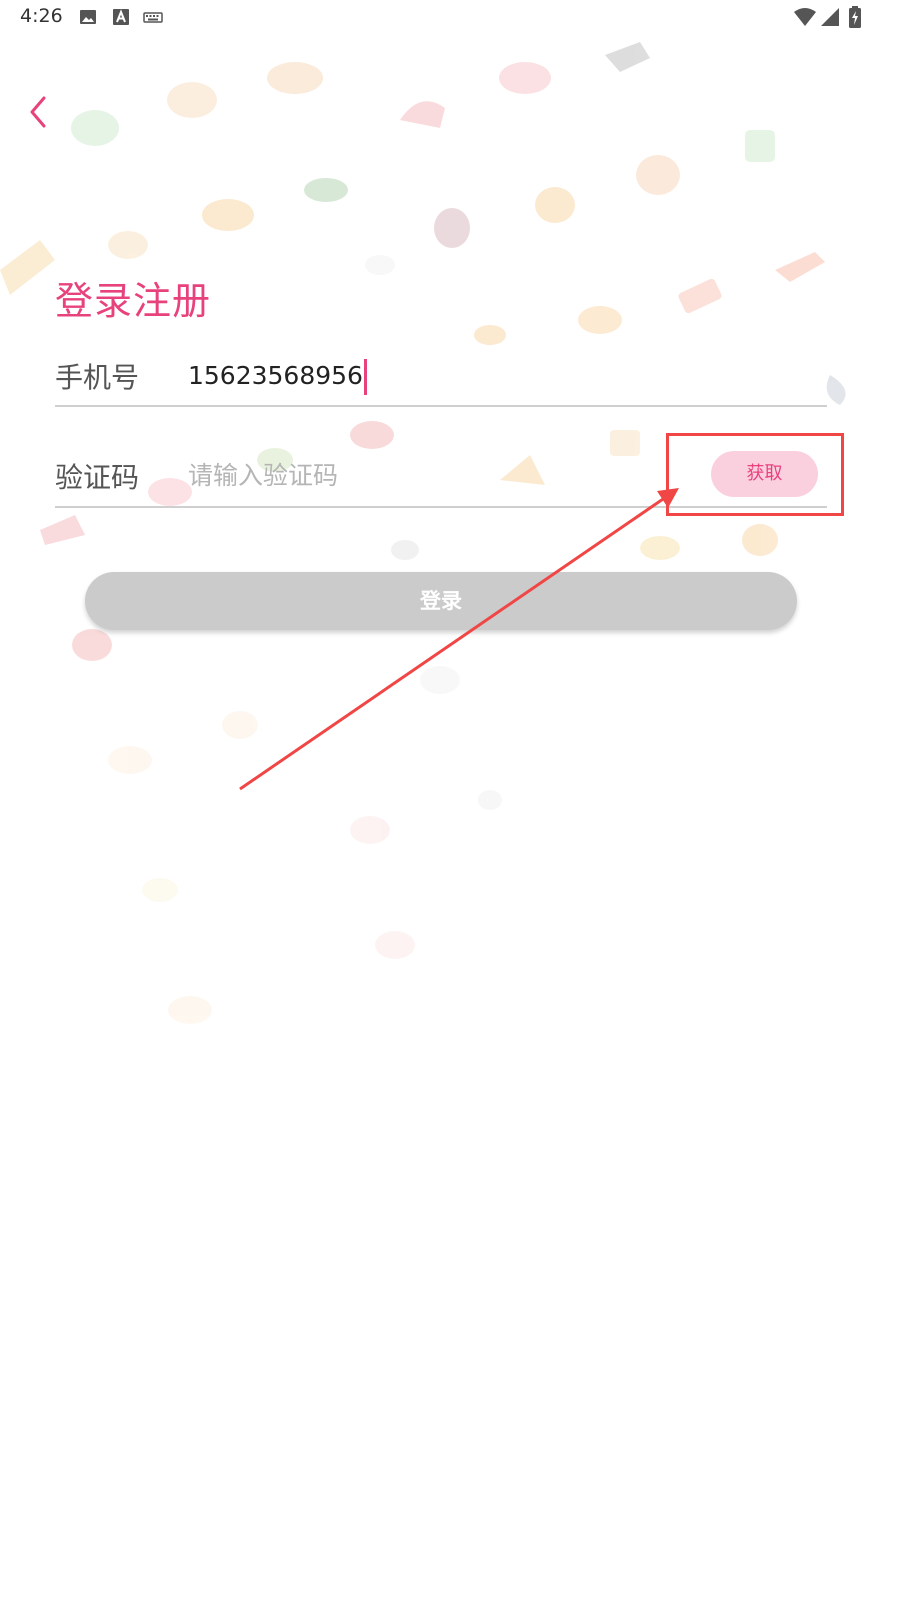 The image size is (900, 1600). What do you see at coordinates (805, 17) in the screenshot?
I see `wifi-icon` at bounding box center [805, 17].